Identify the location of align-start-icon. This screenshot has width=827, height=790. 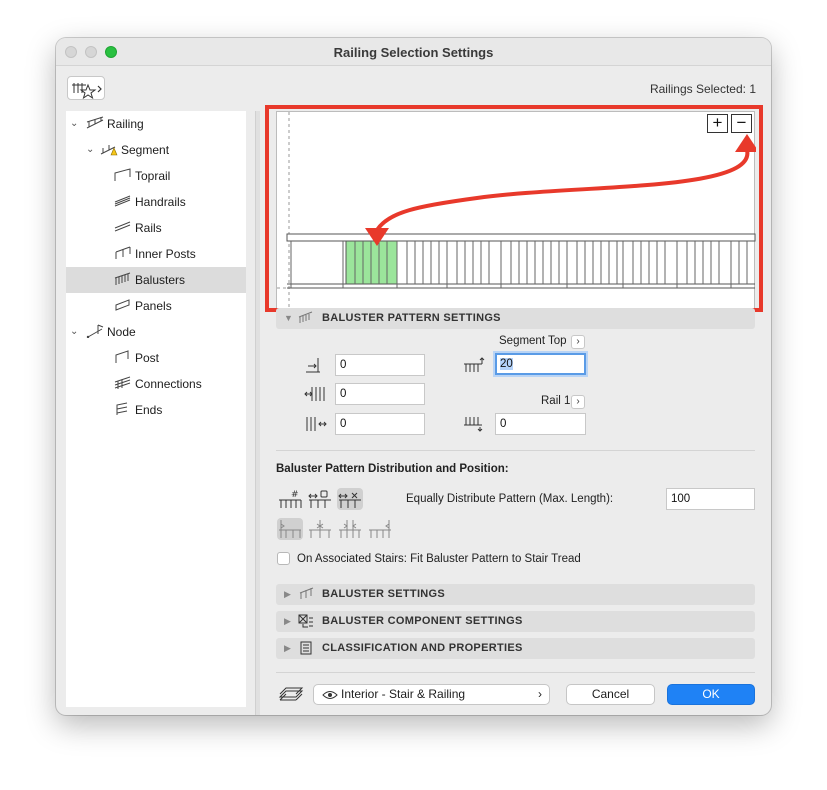
(290, 529).